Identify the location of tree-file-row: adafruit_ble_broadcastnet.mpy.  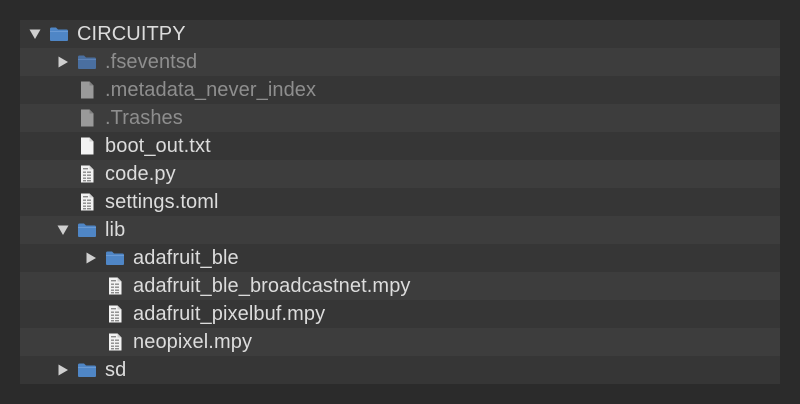
(400, 286).